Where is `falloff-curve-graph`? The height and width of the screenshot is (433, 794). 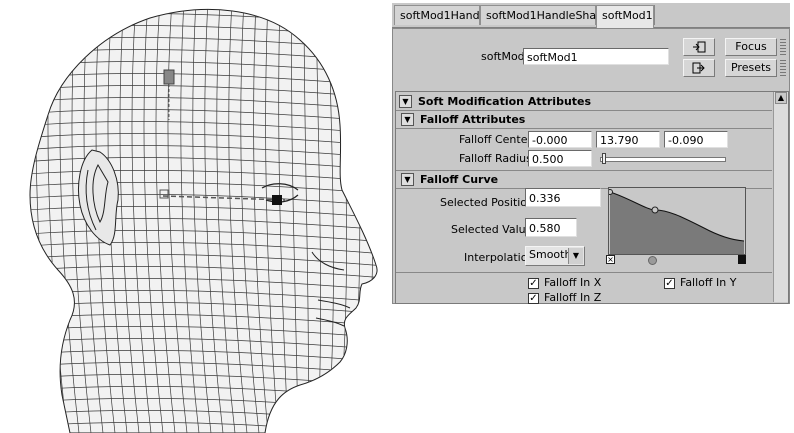
falloff-curve-graph is located at coordinates (677, 221).